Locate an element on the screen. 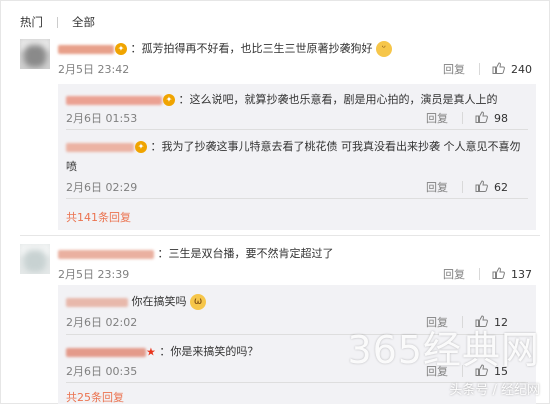 This screenshot has width=550, height=405. reply-text: ：这么说吧，就算抄袭也乐意看，剧是用心拍的，演员是真人上的 is located at coordinates (338, 99).